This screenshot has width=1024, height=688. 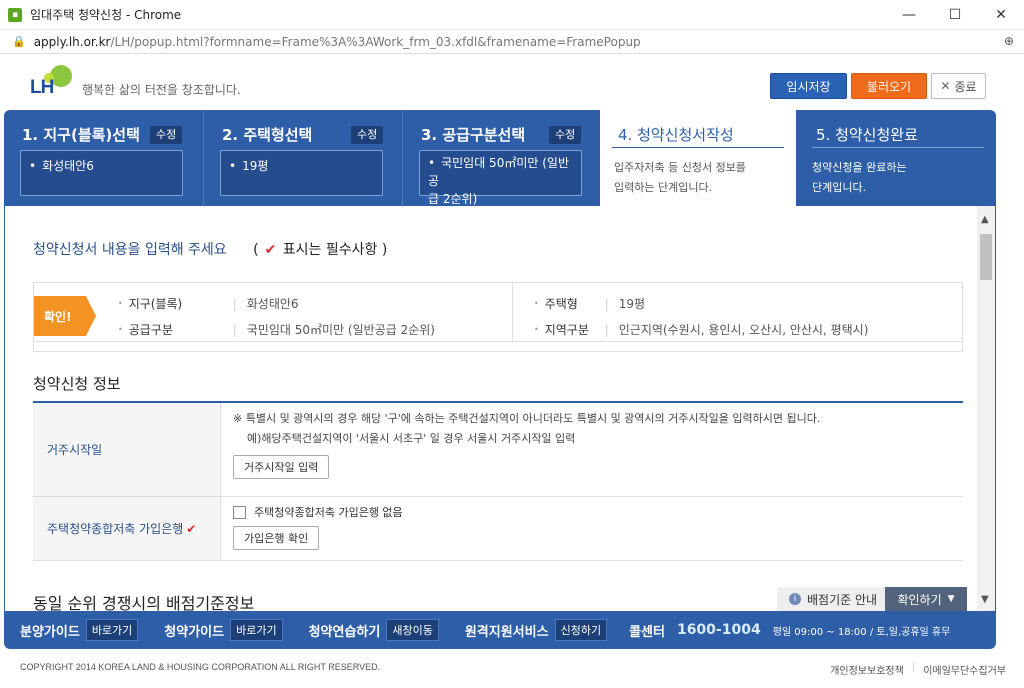 I want to click on application-guide: 청약가이드 바로가기, so click(x=223, y=630).